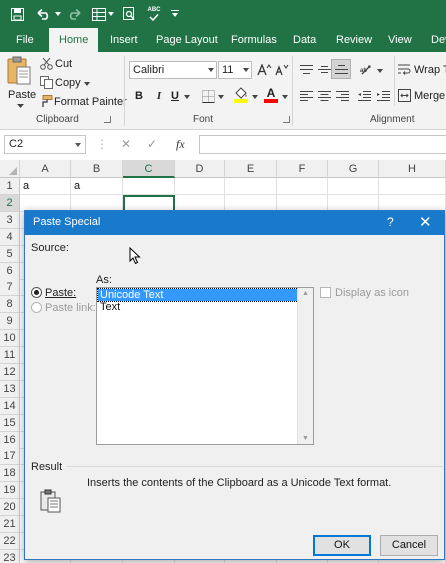 The height and width of the screenshot is (563, 446). I want to click on row-header-20: 20, so click(10, 508).